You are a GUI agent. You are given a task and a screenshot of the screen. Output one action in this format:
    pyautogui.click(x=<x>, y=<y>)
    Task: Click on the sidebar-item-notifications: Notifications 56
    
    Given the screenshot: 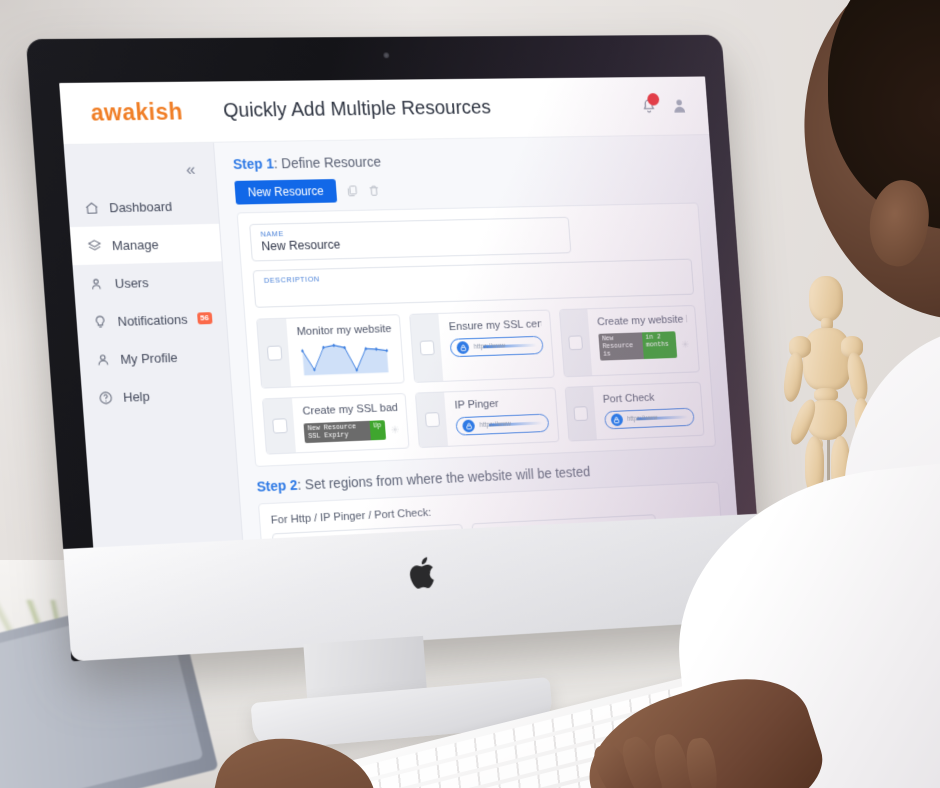 What is the action you would take?
    pyautogui.click(x=151, y=320)
    